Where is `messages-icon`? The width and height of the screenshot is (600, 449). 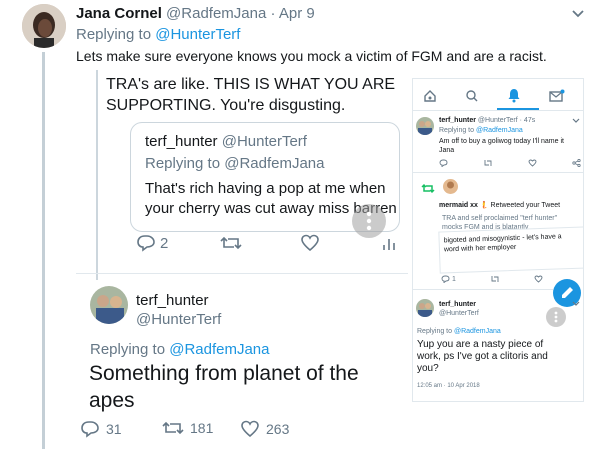
messages-icon is located at coordinates (557, 96).